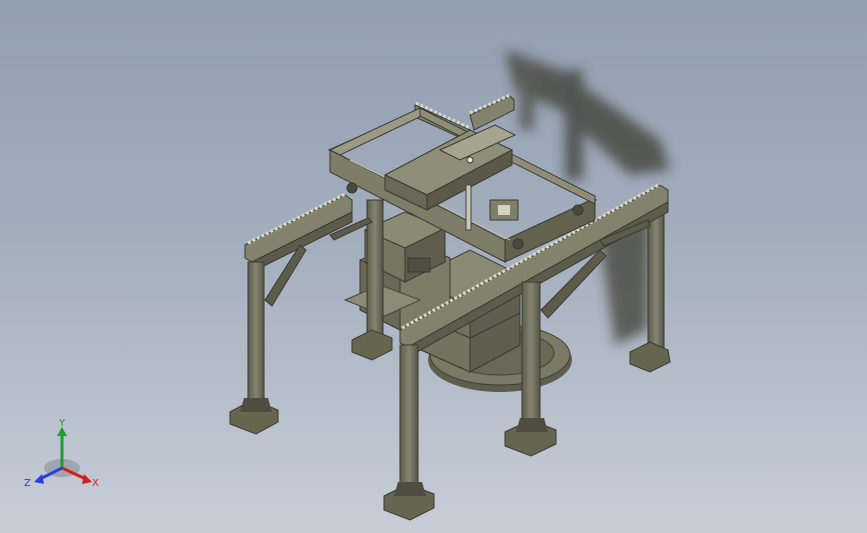 The image size is (867, 533). I want to click on rail-beam-top-right, so click(492, 112).